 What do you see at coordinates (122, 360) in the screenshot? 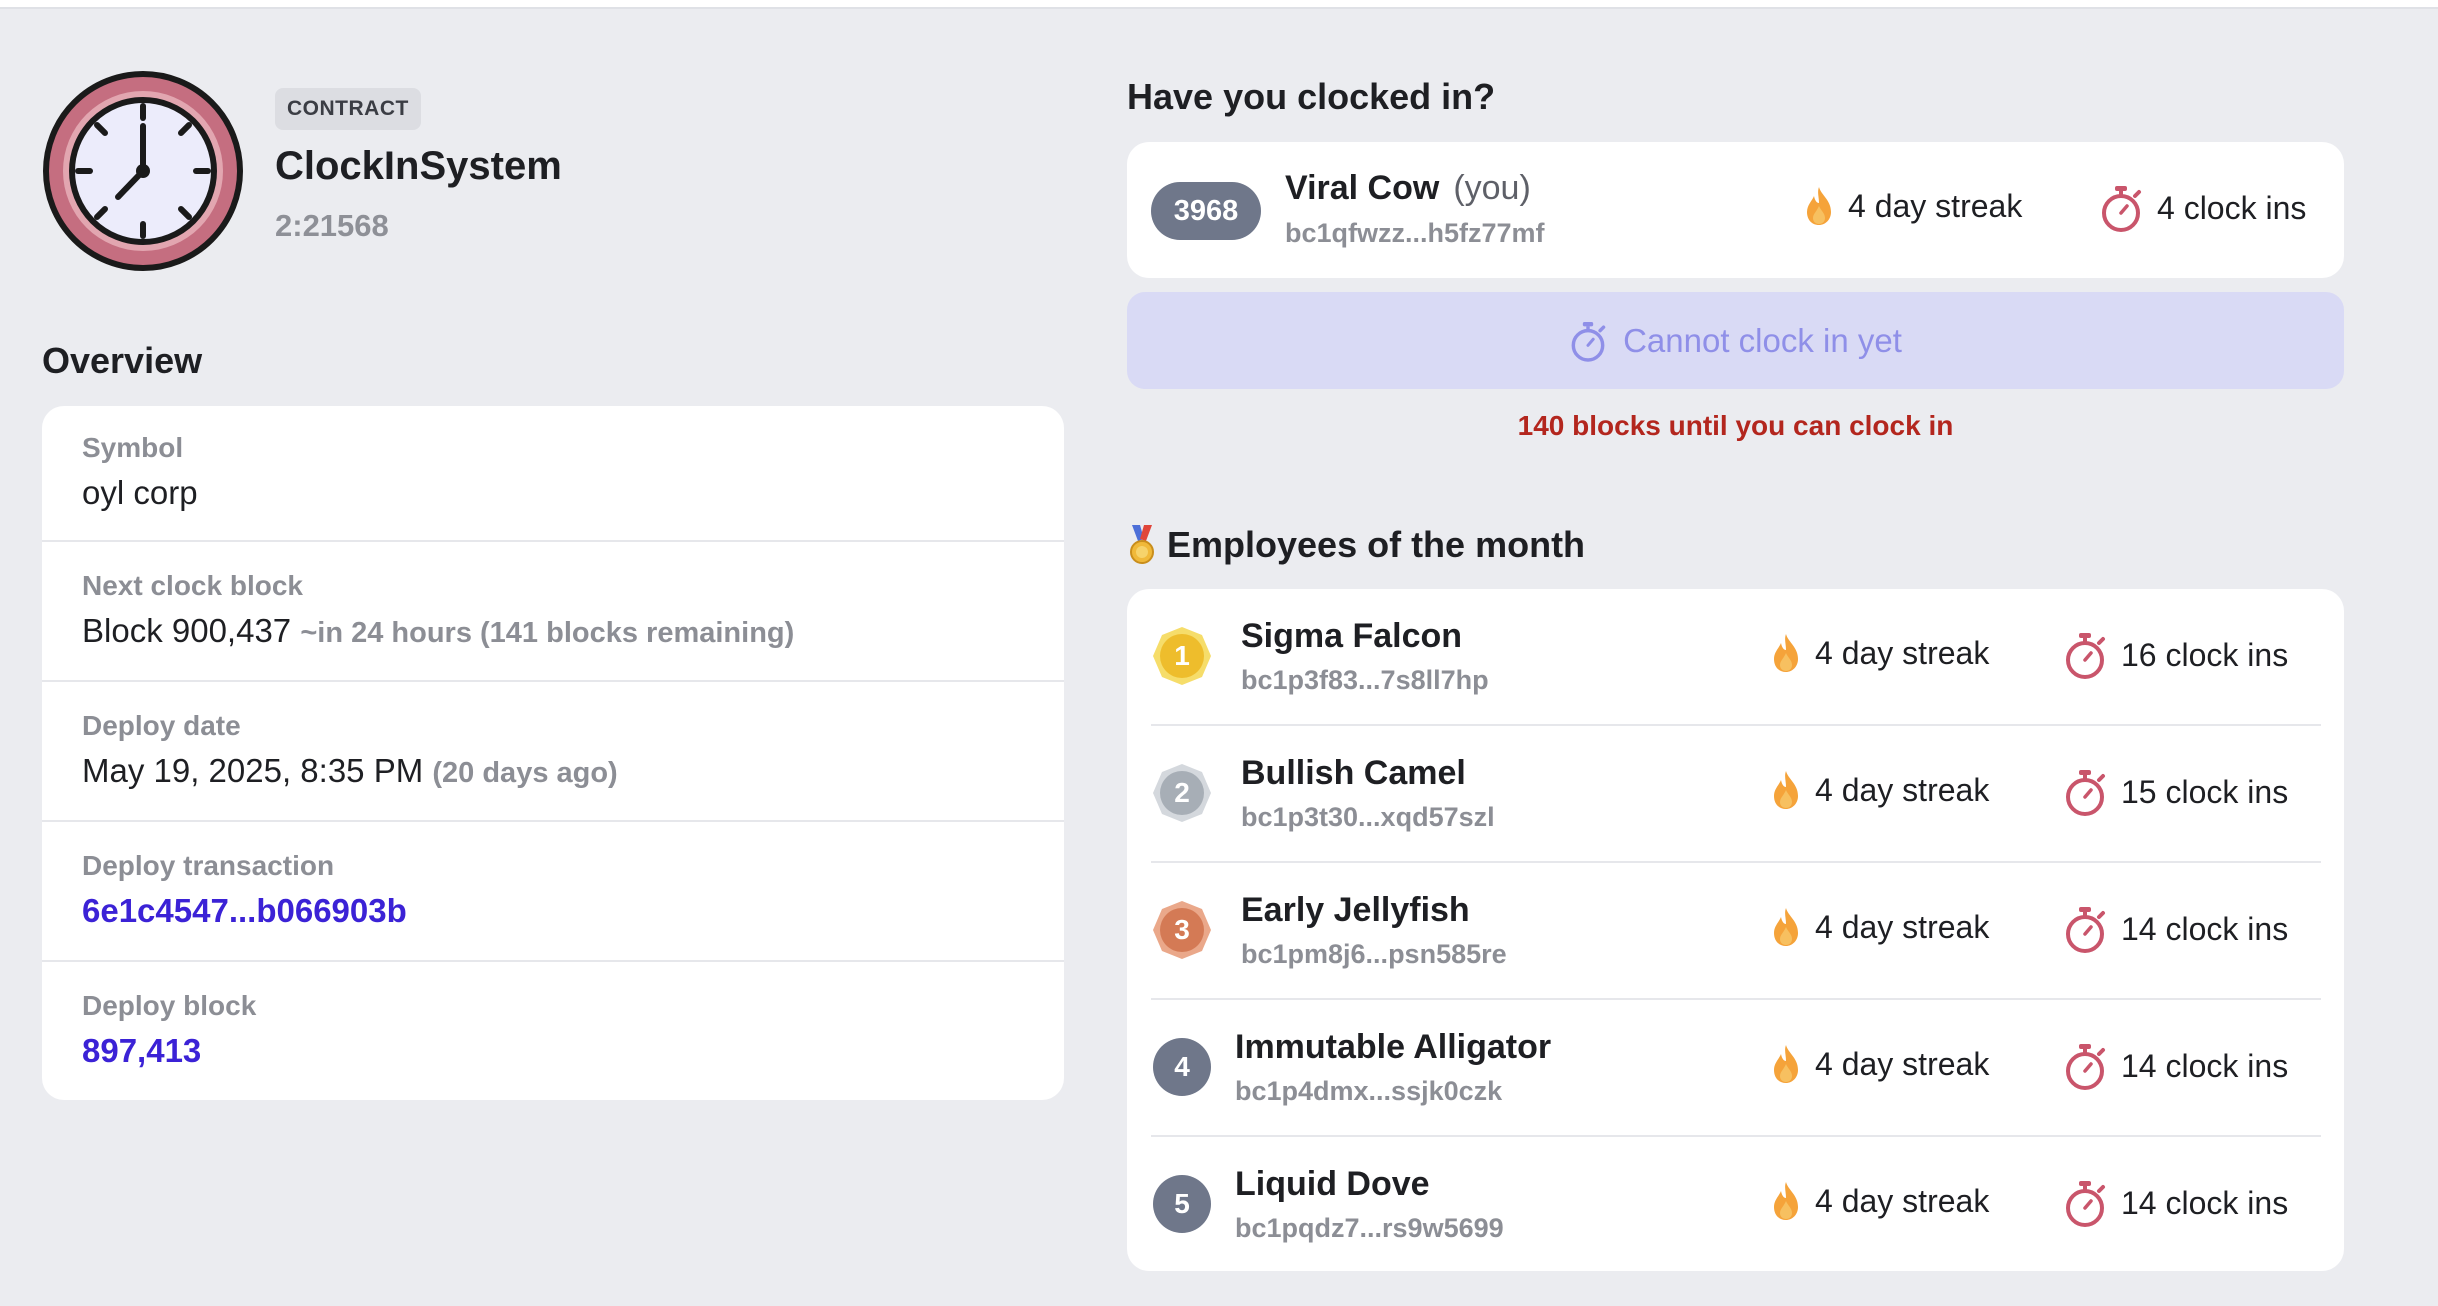
I see `overview-title: Overview` at bounding box center [122, 360].